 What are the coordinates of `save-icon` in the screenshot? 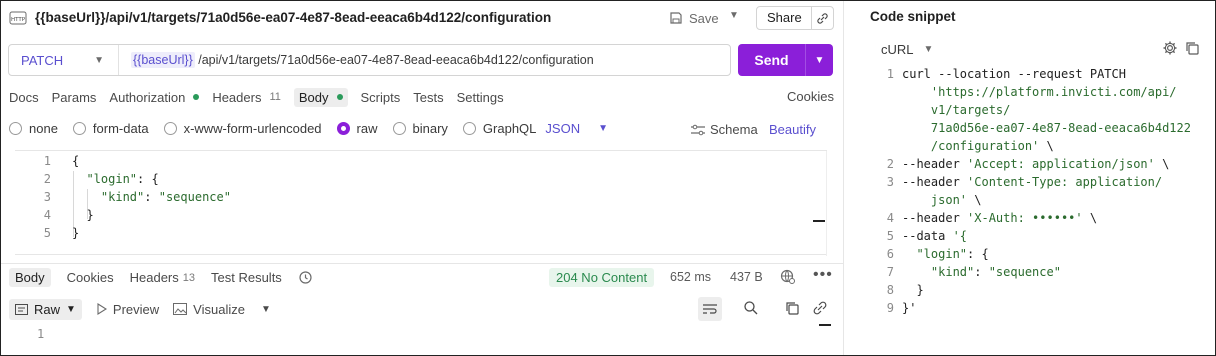 It's located at (676, 18).